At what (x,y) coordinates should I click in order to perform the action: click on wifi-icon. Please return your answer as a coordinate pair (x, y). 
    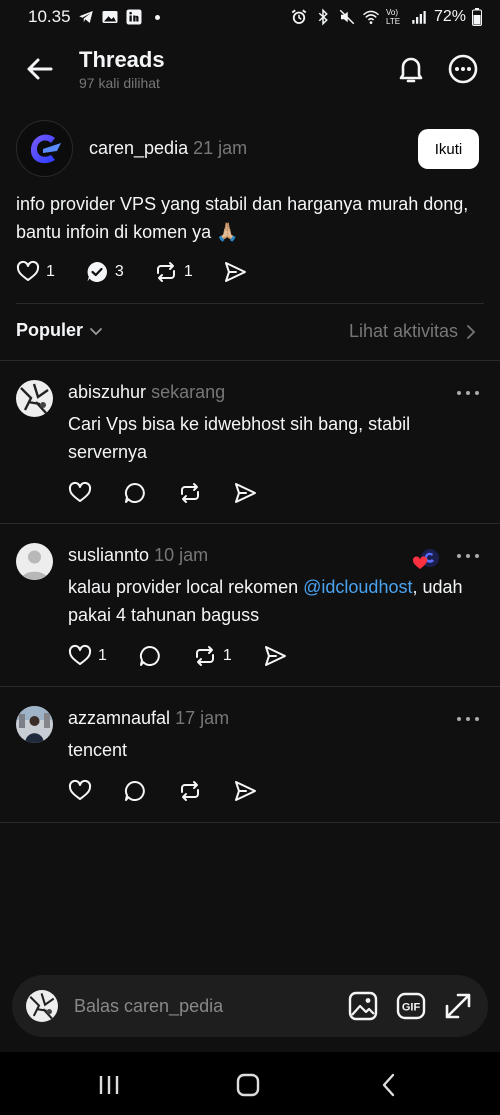
    Looking at the image, I should click on (370, 17).